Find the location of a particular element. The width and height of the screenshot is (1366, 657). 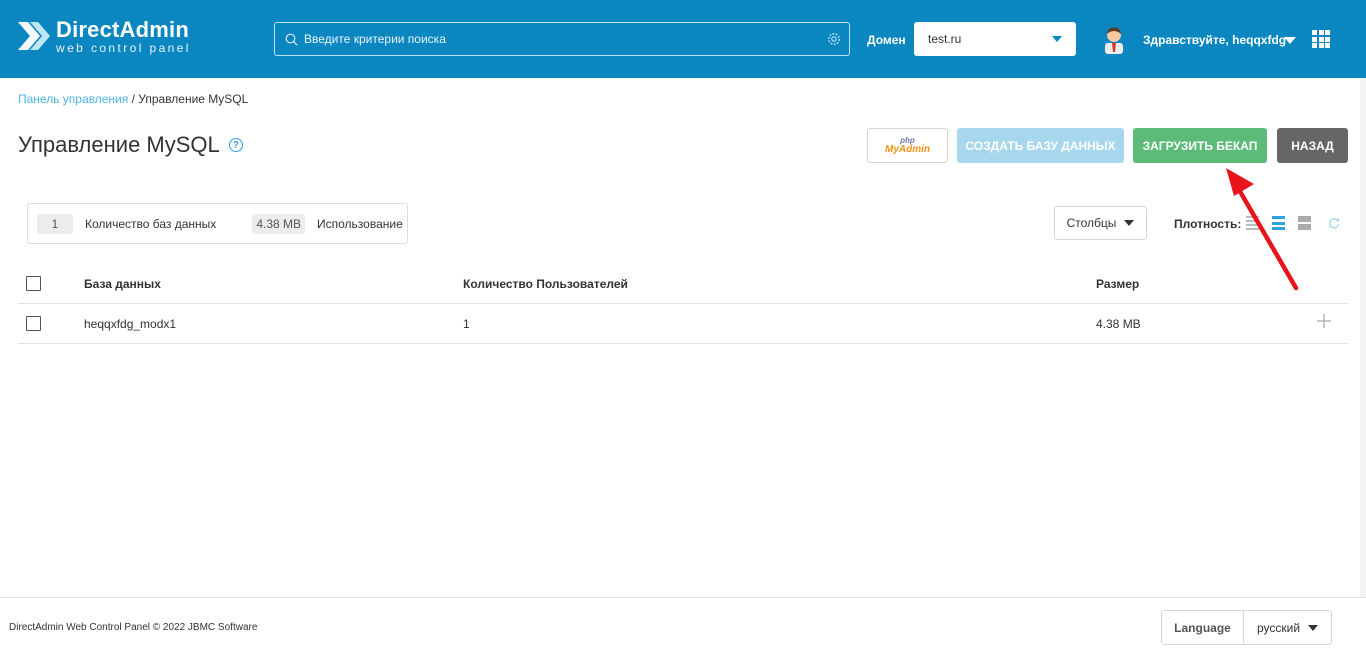

directadmin-logo-icon is located at coordinates (34, 36).